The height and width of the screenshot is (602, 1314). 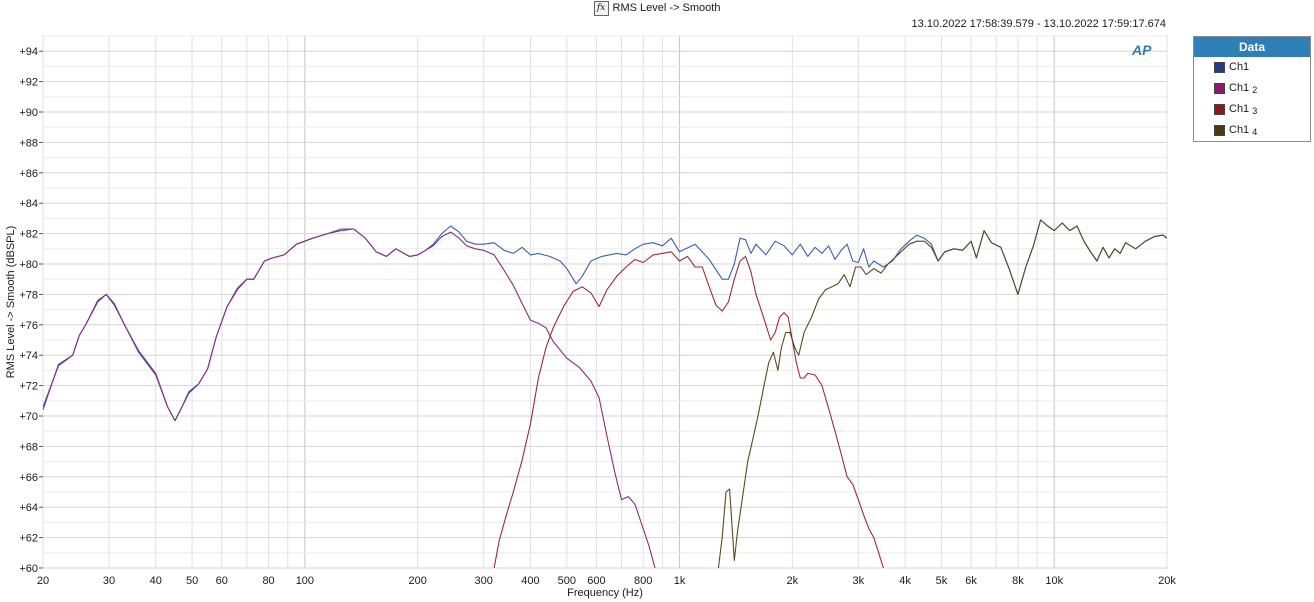 I want to click on y-tick-label: +78, so click(x=28, y=295).